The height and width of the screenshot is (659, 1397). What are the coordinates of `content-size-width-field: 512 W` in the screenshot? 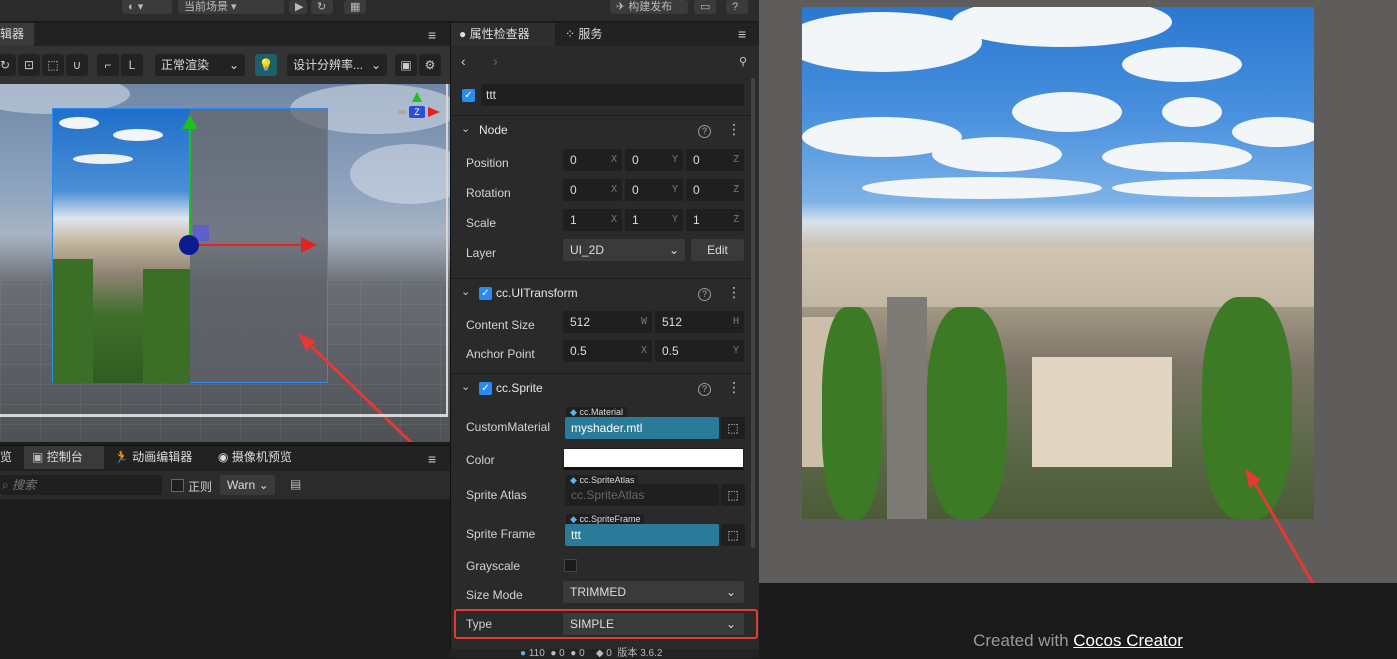 It's located at (607, 322).